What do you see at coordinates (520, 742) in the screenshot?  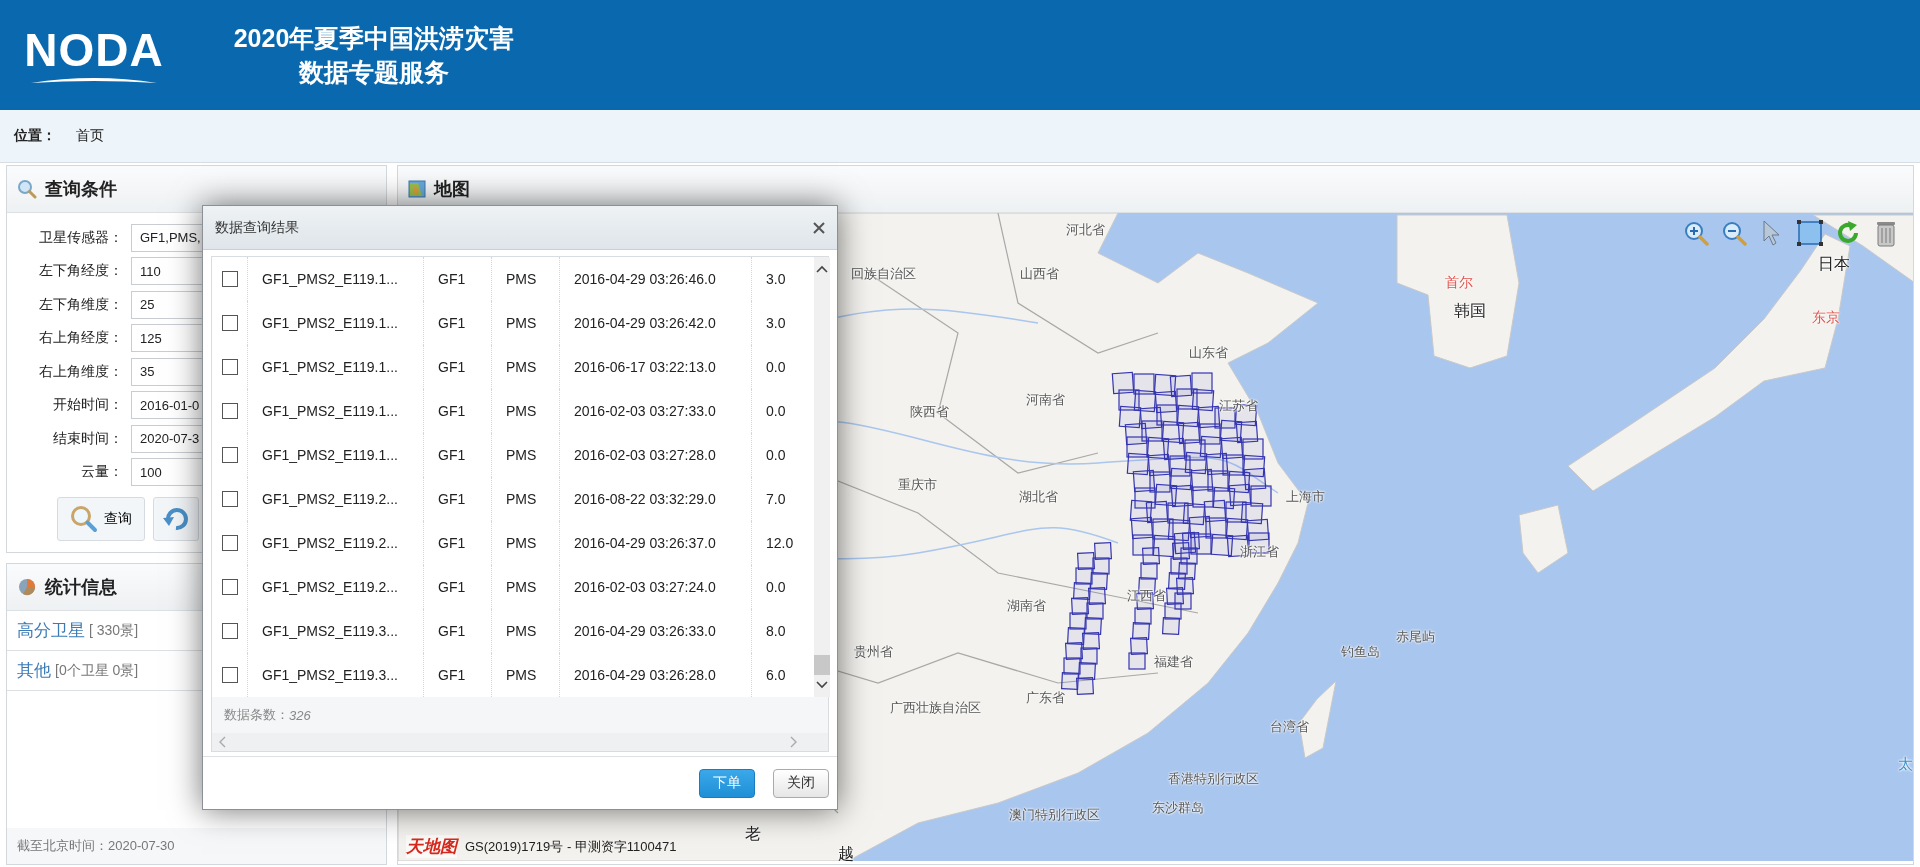 I see `horizontal-scrollbar` at bounding box center [520, 742].